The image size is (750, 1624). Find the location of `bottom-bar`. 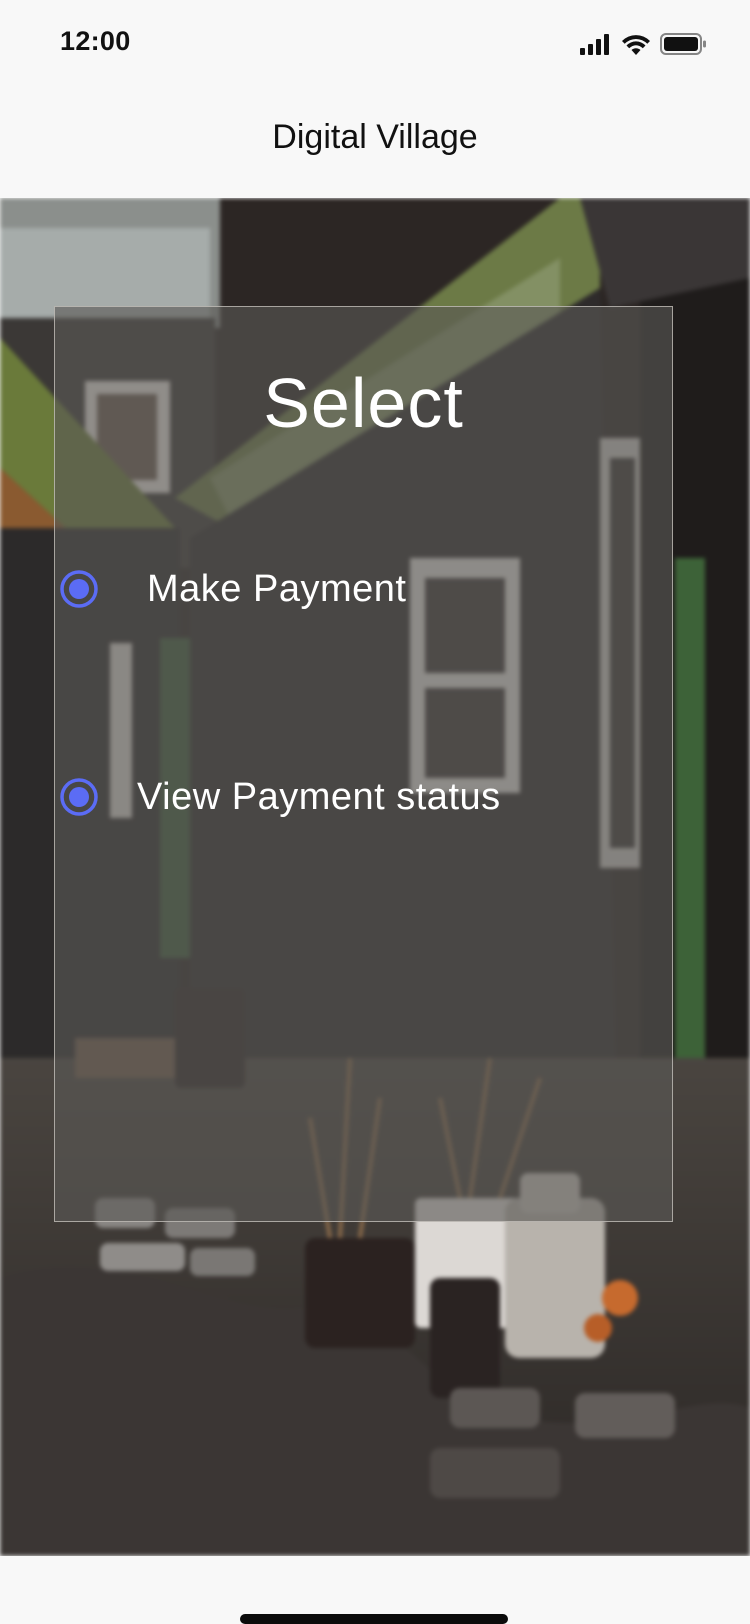

bottom-bar is located at coordinates (375, 1590).